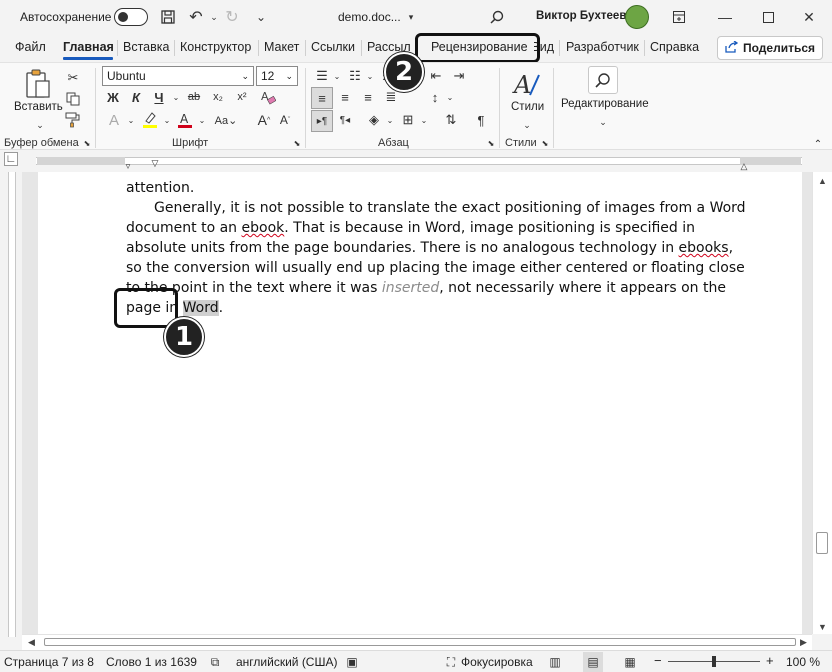 Image resolution: width=832 pixels, height=672 pixels. I want to click on paste-dropdown-icon: ⌄, so click(40, 125).